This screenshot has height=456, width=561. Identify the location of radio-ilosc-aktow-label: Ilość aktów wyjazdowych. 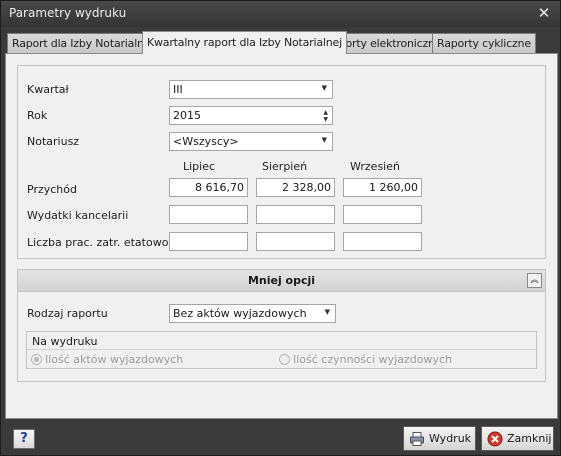
(114, 359).